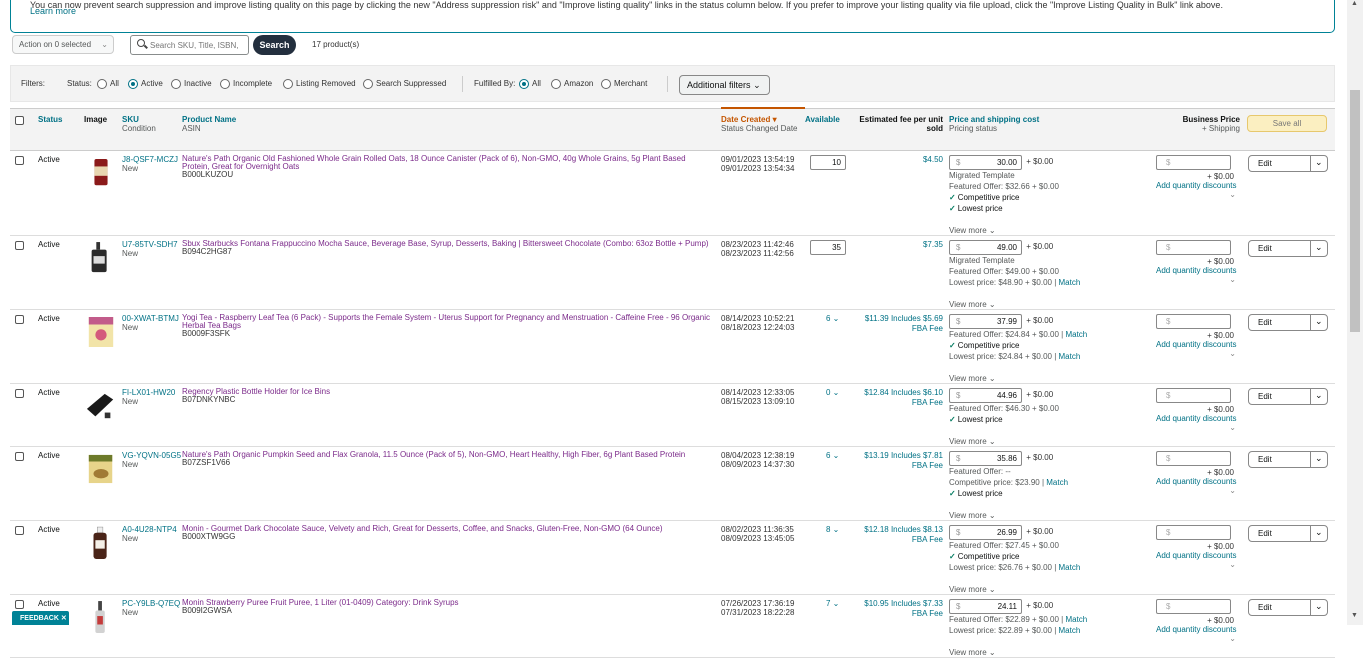  I want to click on sku-link: U7-85TV-SDH7, so click(150, 244).